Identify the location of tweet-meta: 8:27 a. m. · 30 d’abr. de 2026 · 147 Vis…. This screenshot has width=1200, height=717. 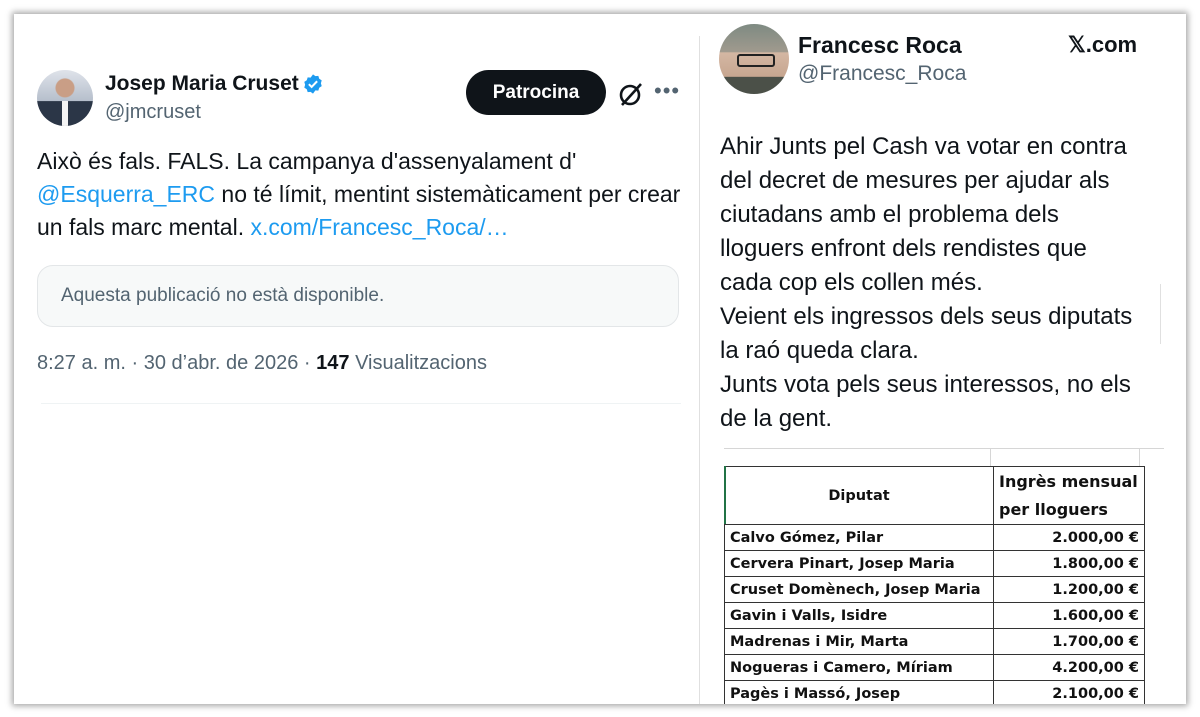
(262, 363).